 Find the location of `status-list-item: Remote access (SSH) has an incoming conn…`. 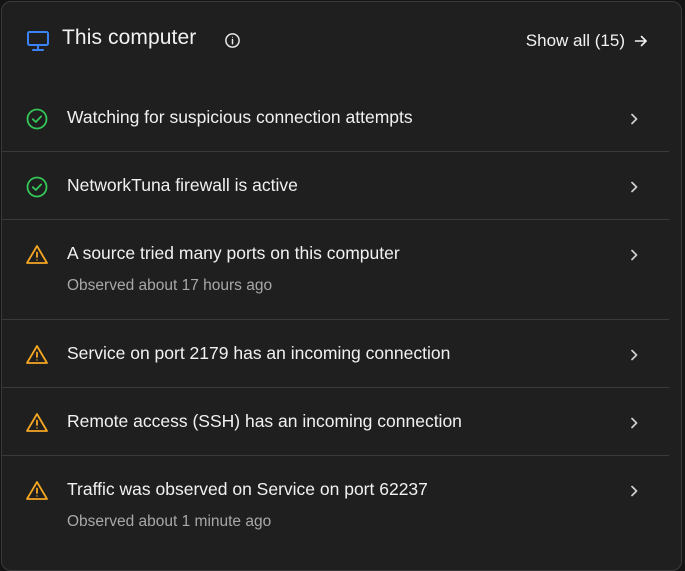

status-list-item: Remote access (SSH) has an incoming conn… is located at coordinates (335, 422).